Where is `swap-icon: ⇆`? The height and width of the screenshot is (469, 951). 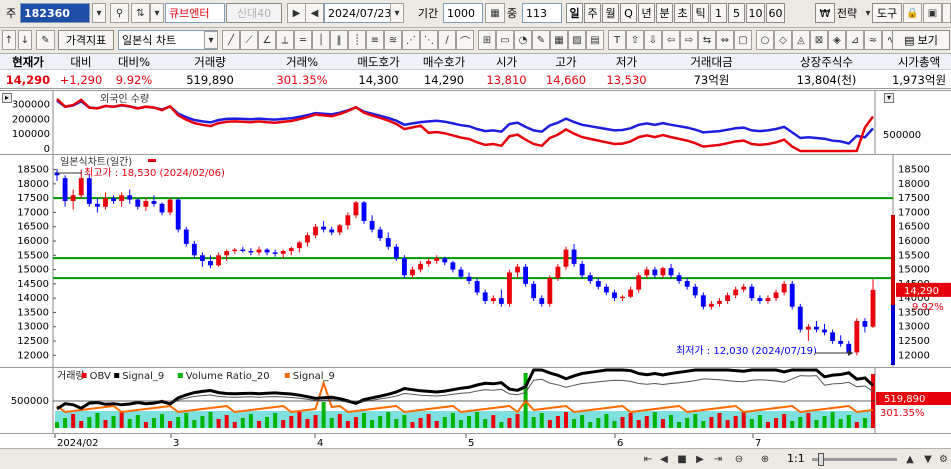 swap-icon: ⇆ is located at coordinates (707, 40).